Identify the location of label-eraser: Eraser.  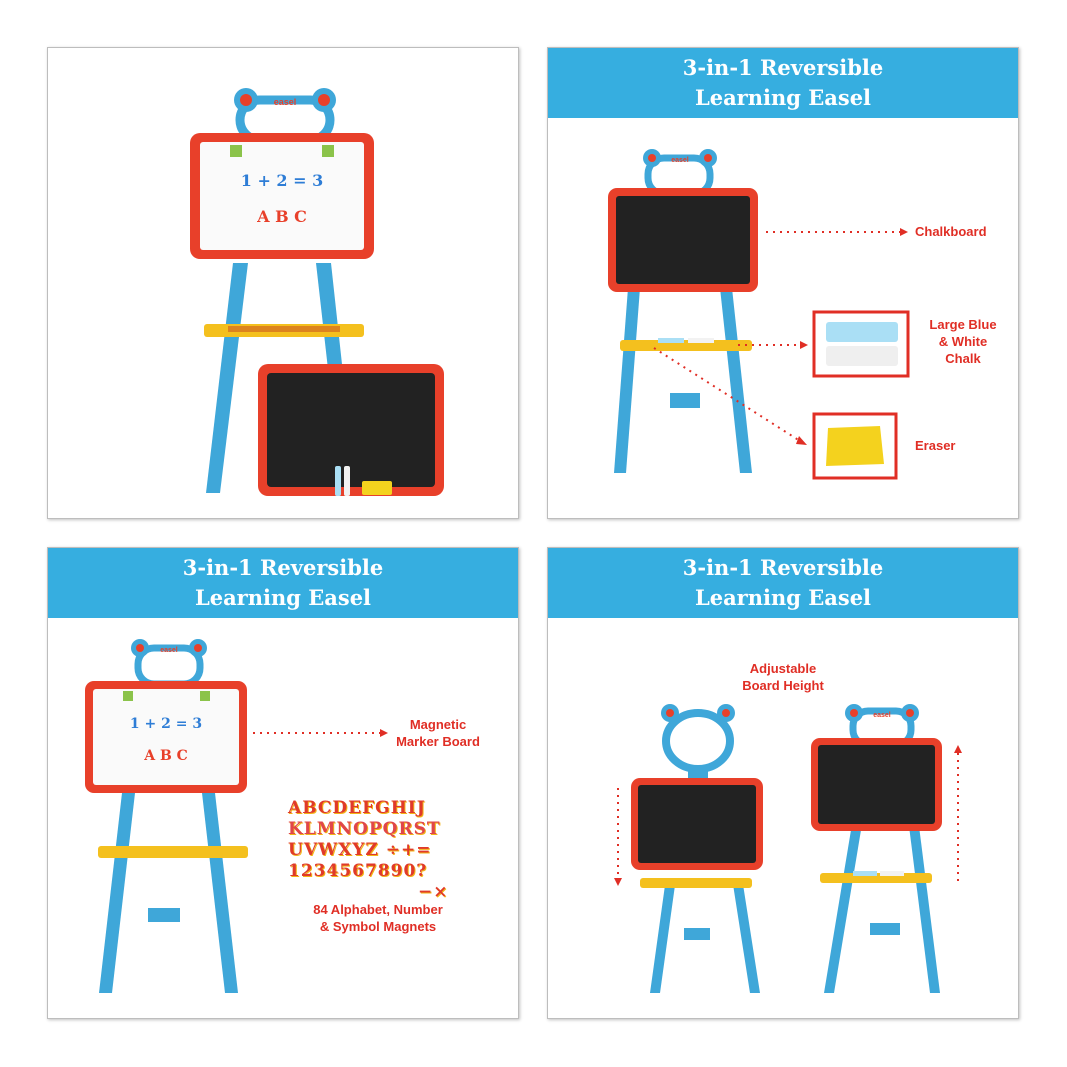
(935, 445).